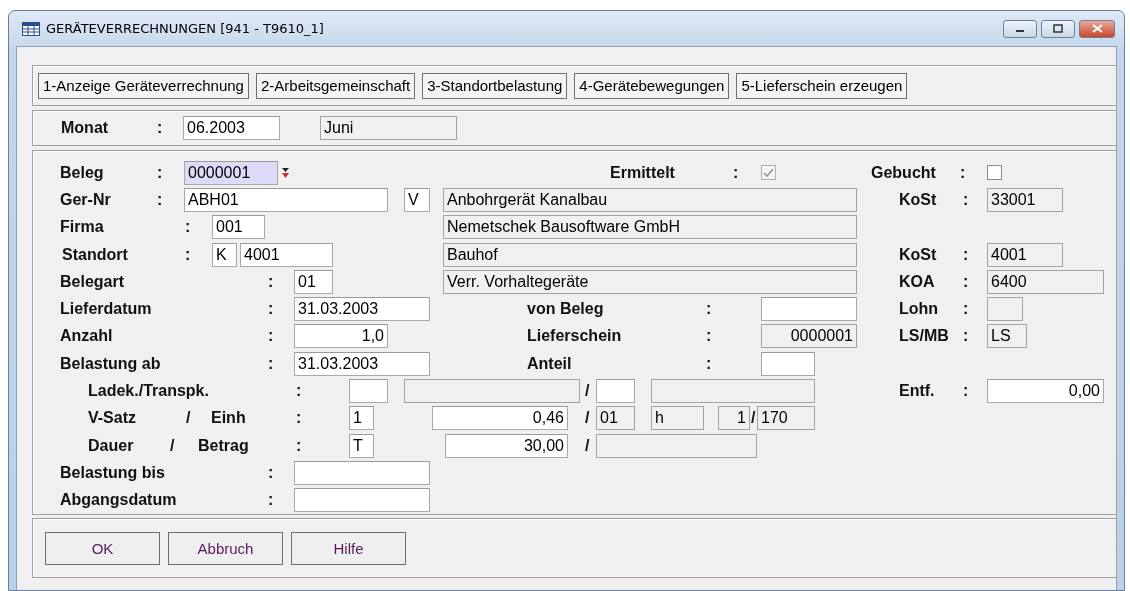  I want to click on field-label: Dauer, so click(111, 445).